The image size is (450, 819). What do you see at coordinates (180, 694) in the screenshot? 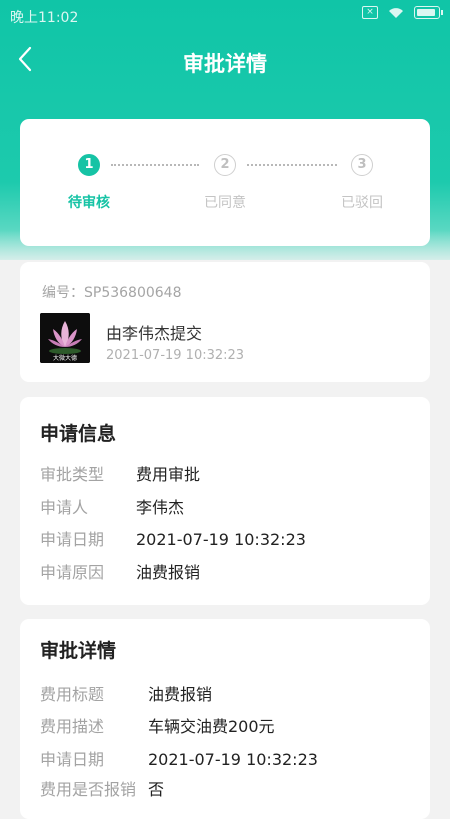
I see `detail-value: 油费报销` at bounding box center [180, 694].